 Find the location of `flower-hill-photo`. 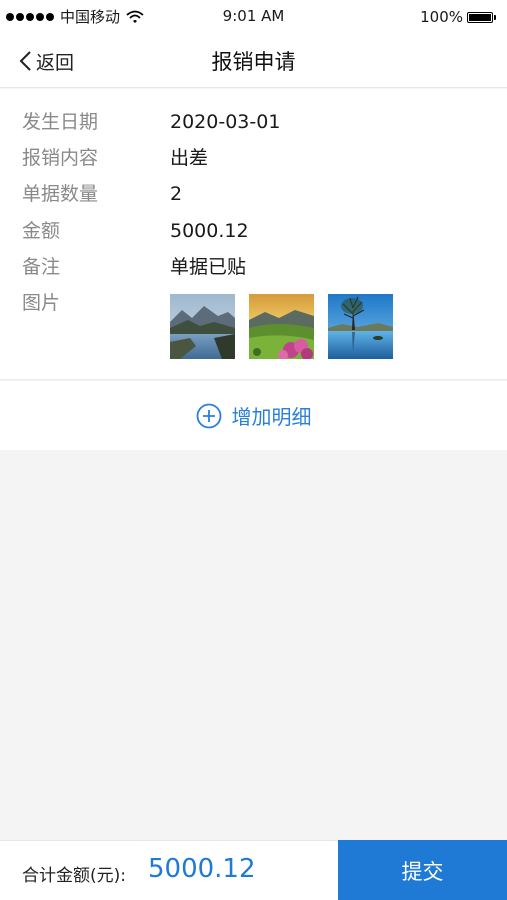

flower-hill-photo is located at coordinates (281, 326).